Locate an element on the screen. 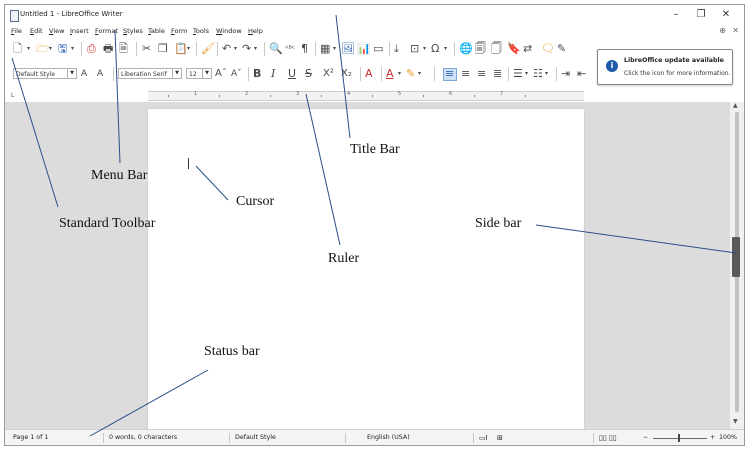  maximize-button: ❐ is located at coordinates (701, 15).